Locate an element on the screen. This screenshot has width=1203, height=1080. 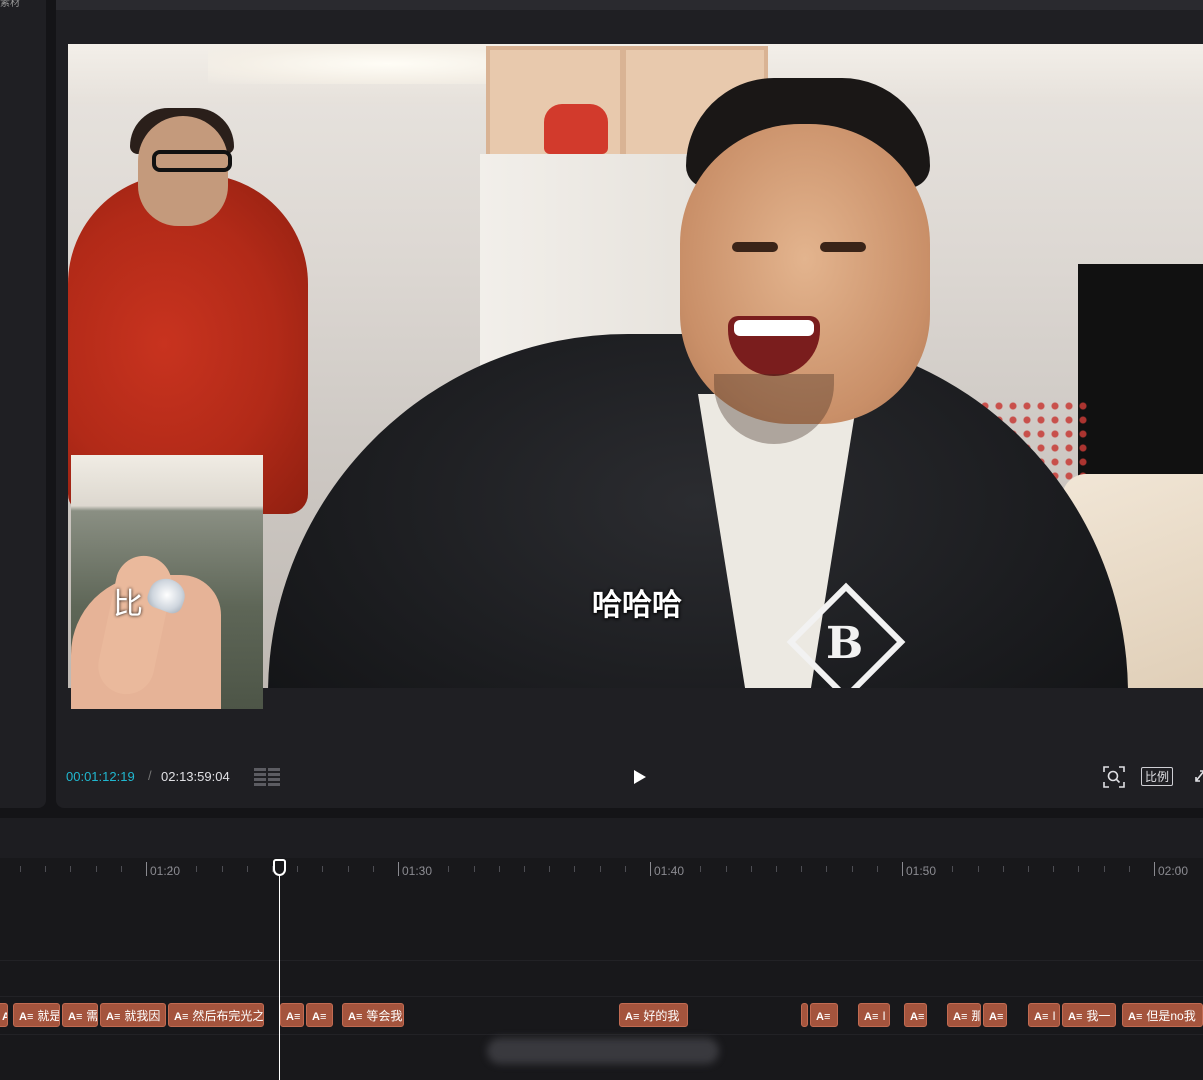
blurred-watermark is located at coordinates (603, 1051).